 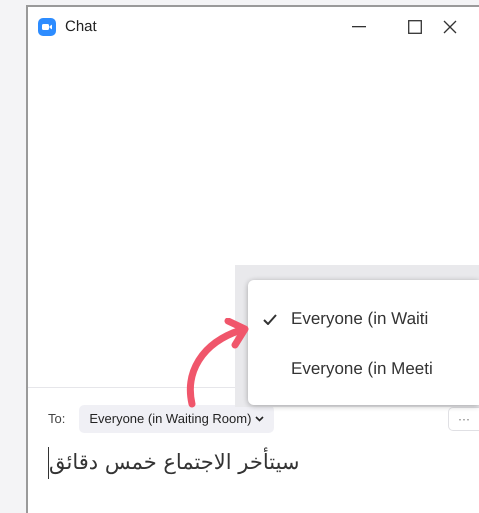 What do you see at coordinates (363, 319) in the screenshot?
I see `menu-item: Everyone (in Waiti` at bounding box center [363, 319].